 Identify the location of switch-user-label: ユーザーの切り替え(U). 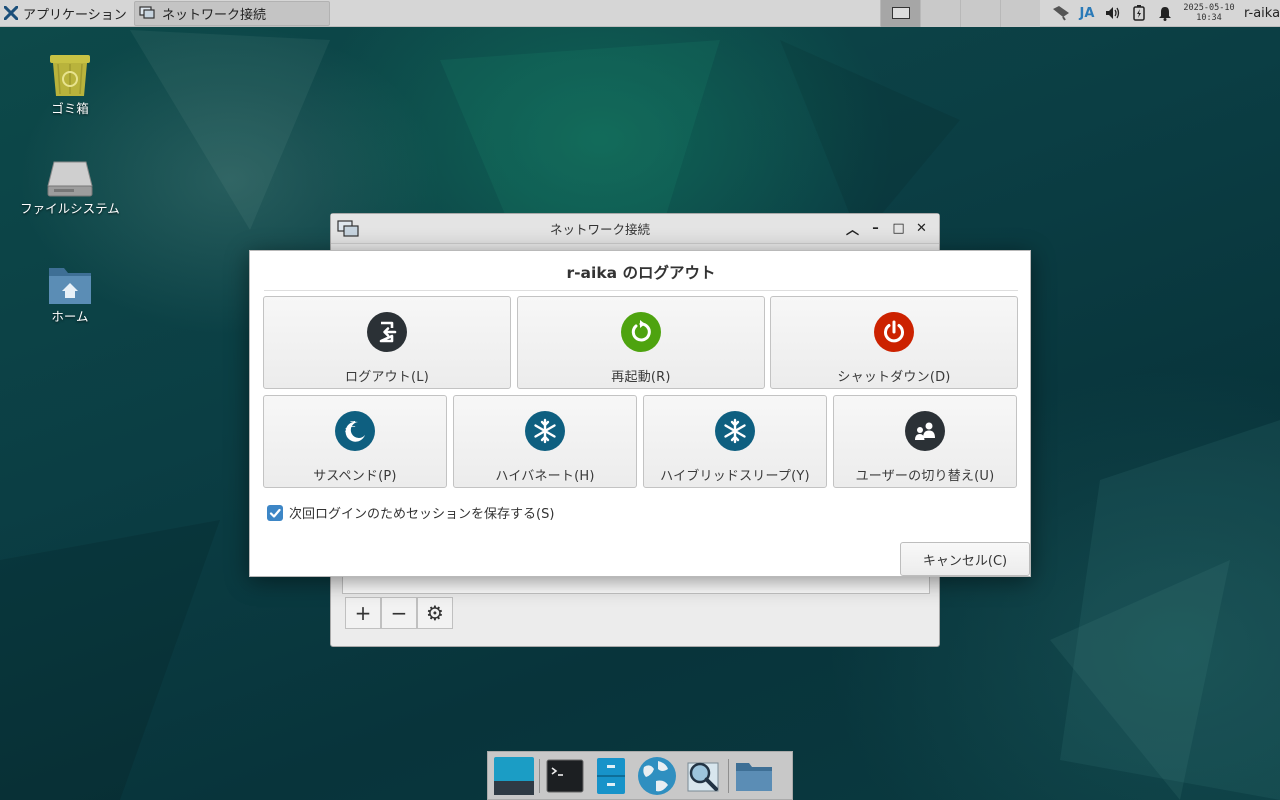
(925, 476).